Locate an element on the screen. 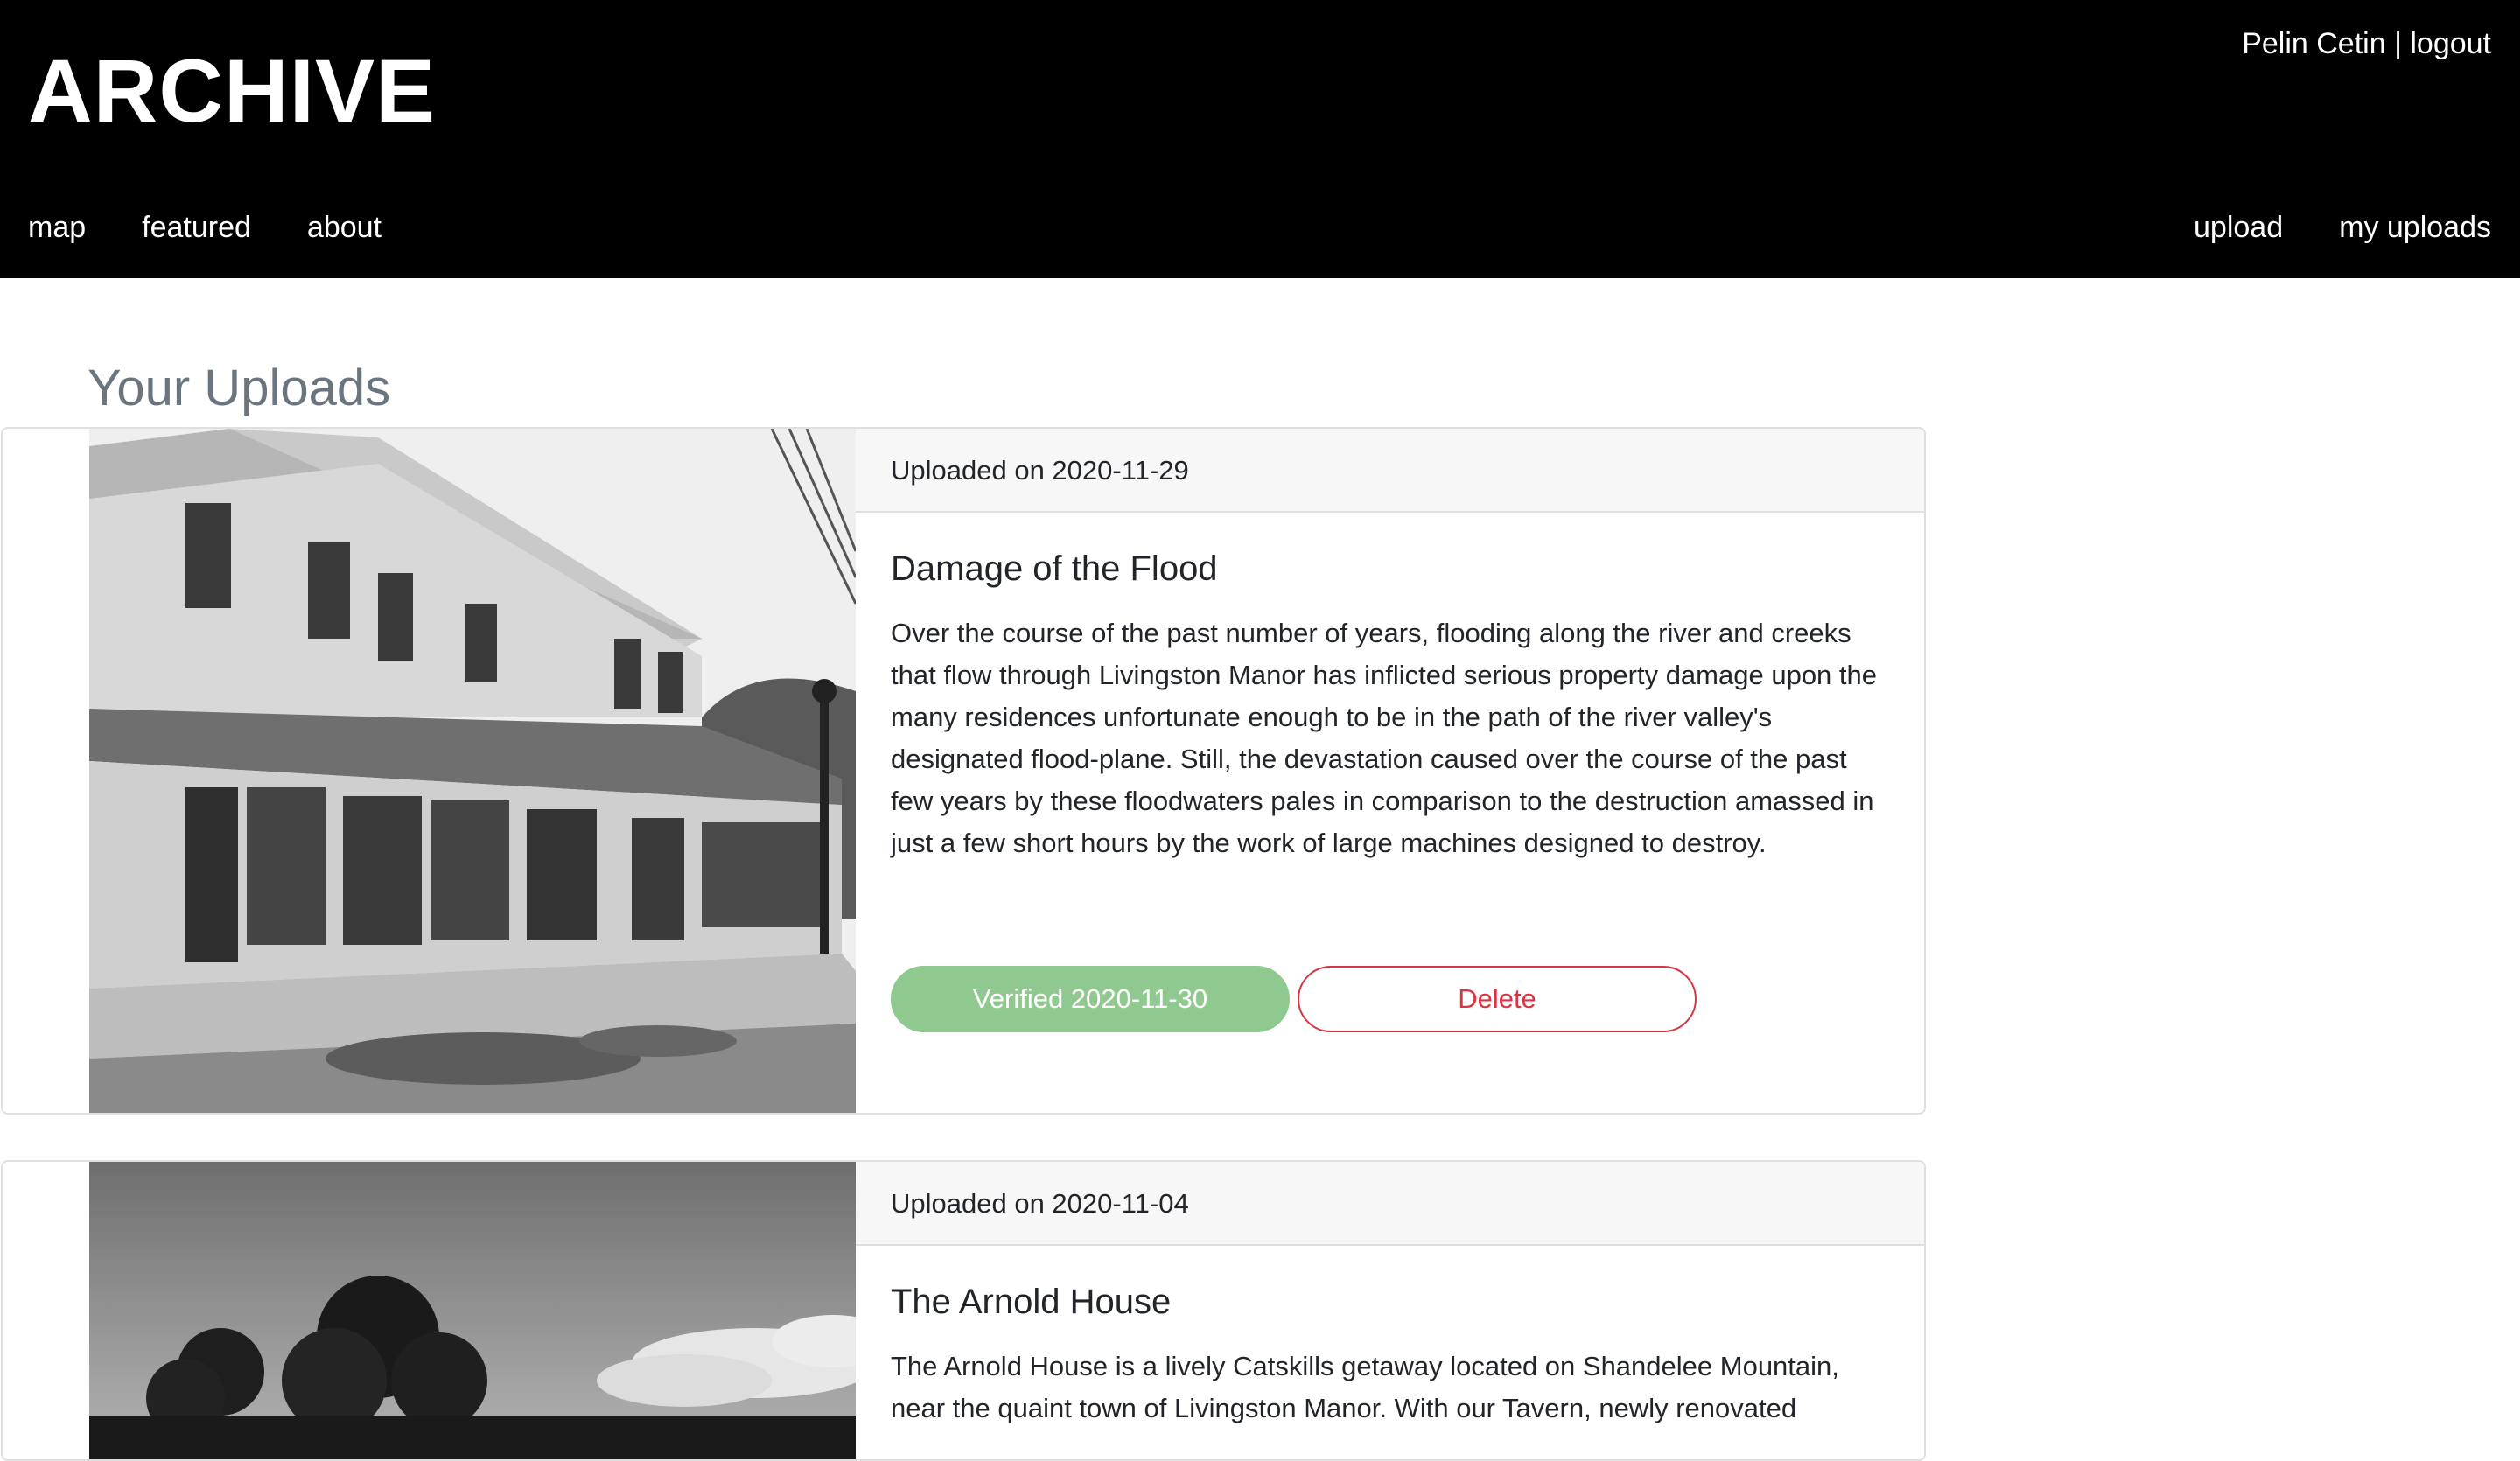 The height and width of the screenshot is (1461, 2520). user-bar: Pelin Cetin | logout is located at coordinates (2366, 43).